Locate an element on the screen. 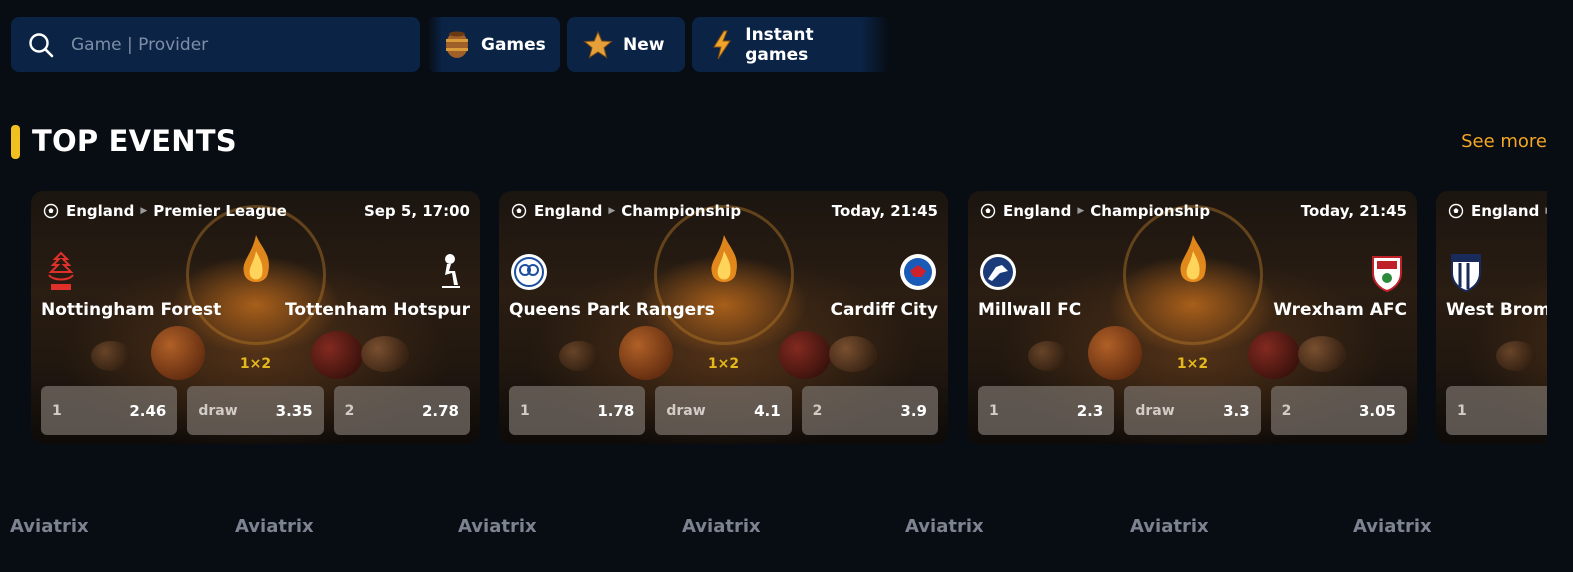  lightning-icon is located at coordinates (721, 45).